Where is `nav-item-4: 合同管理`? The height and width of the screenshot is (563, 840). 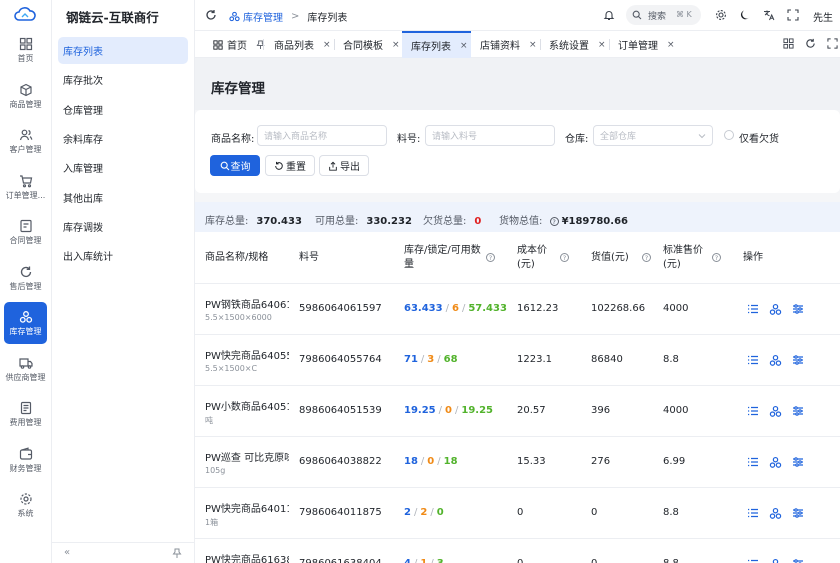 nav-item-4: 合同管理 is located at coordinates (25, 232).